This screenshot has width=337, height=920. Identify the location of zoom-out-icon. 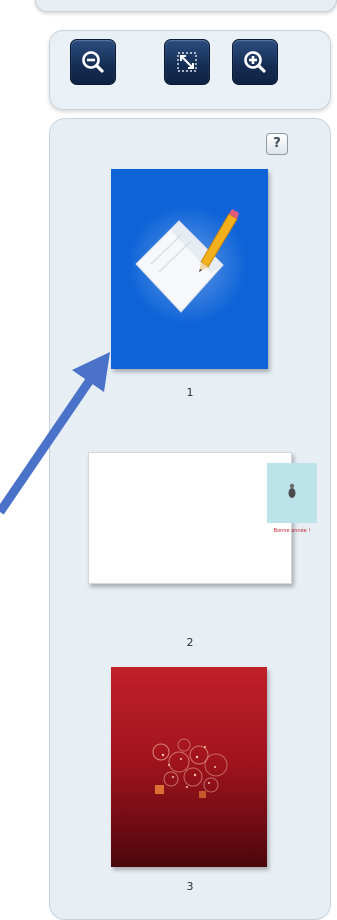
(93, 62).